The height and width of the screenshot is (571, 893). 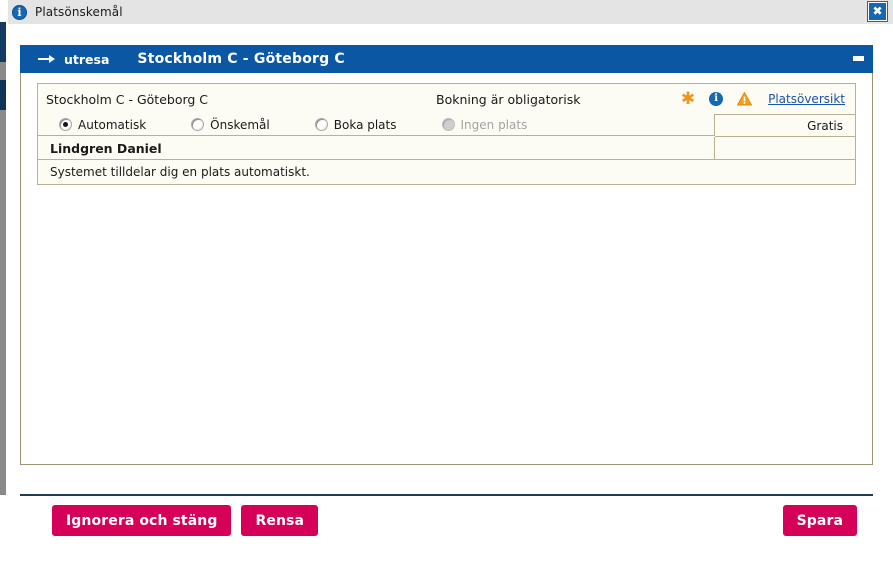 I want to click on footer-divider, so click(x=446, y=495).